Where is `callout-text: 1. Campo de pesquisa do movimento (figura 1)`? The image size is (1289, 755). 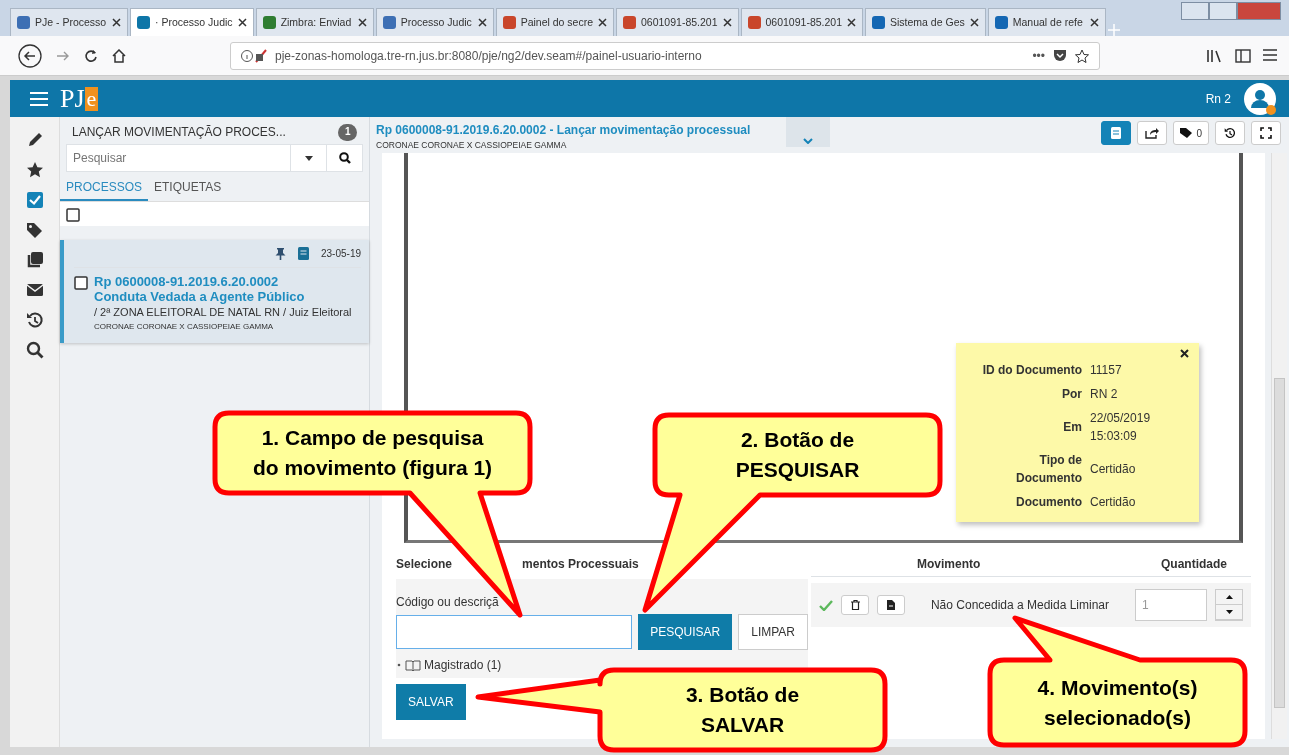
callout-text: 1. Campo de pesquisa do movimento (figura 1) is located at coordinates (372, 453).